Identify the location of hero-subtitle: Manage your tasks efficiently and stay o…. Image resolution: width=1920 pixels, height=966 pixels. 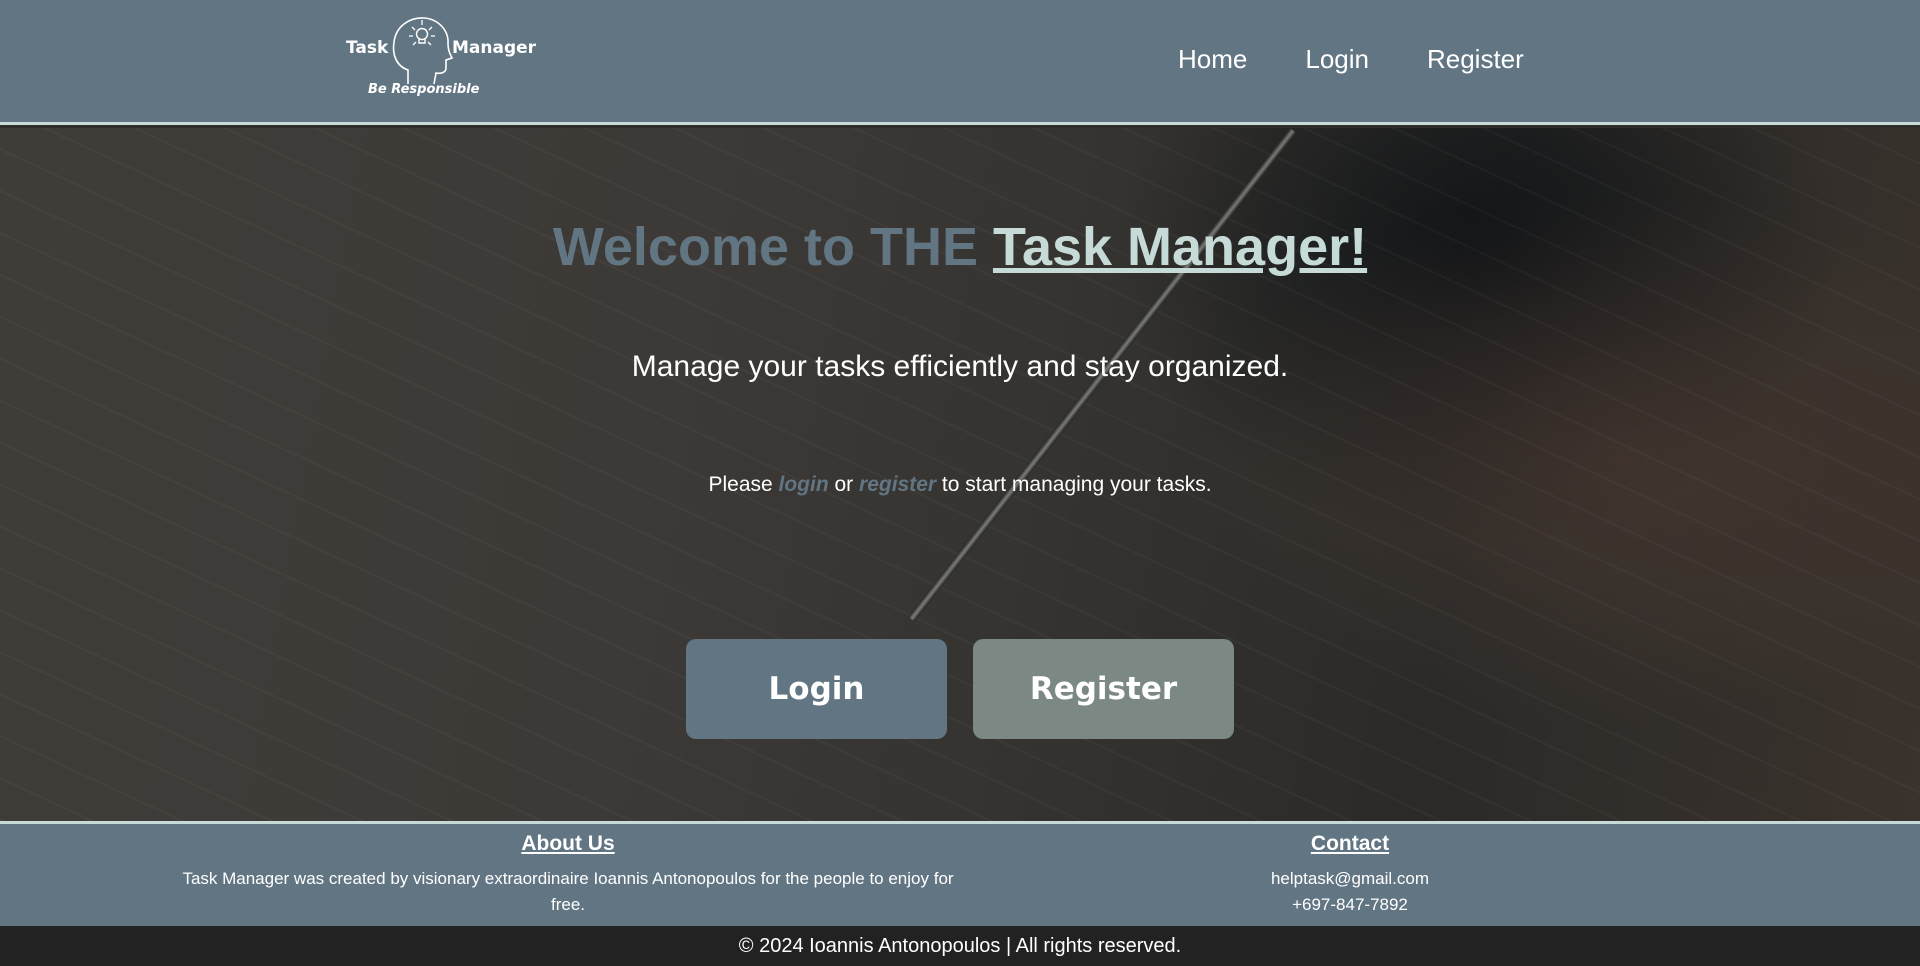
(960, 366).